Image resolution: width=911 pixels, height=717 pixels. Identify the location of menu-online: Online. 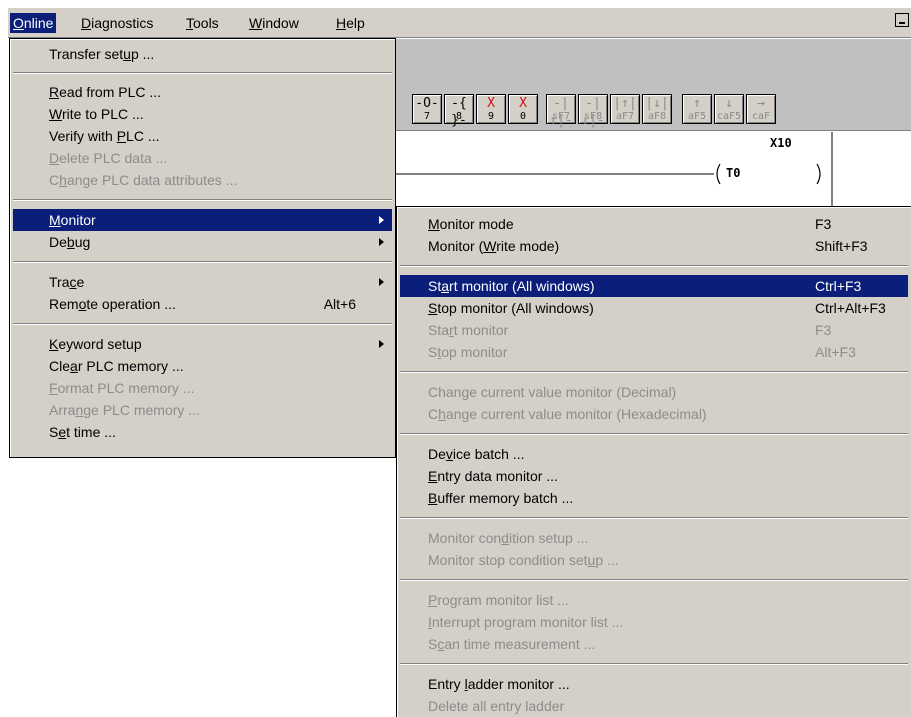
(33, 23).